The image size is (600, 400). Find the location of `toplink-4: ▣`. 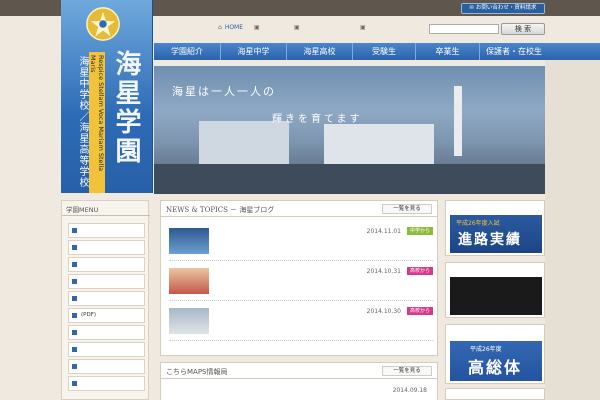

toplink-4: ▣ is located at coordinates (364, 29).